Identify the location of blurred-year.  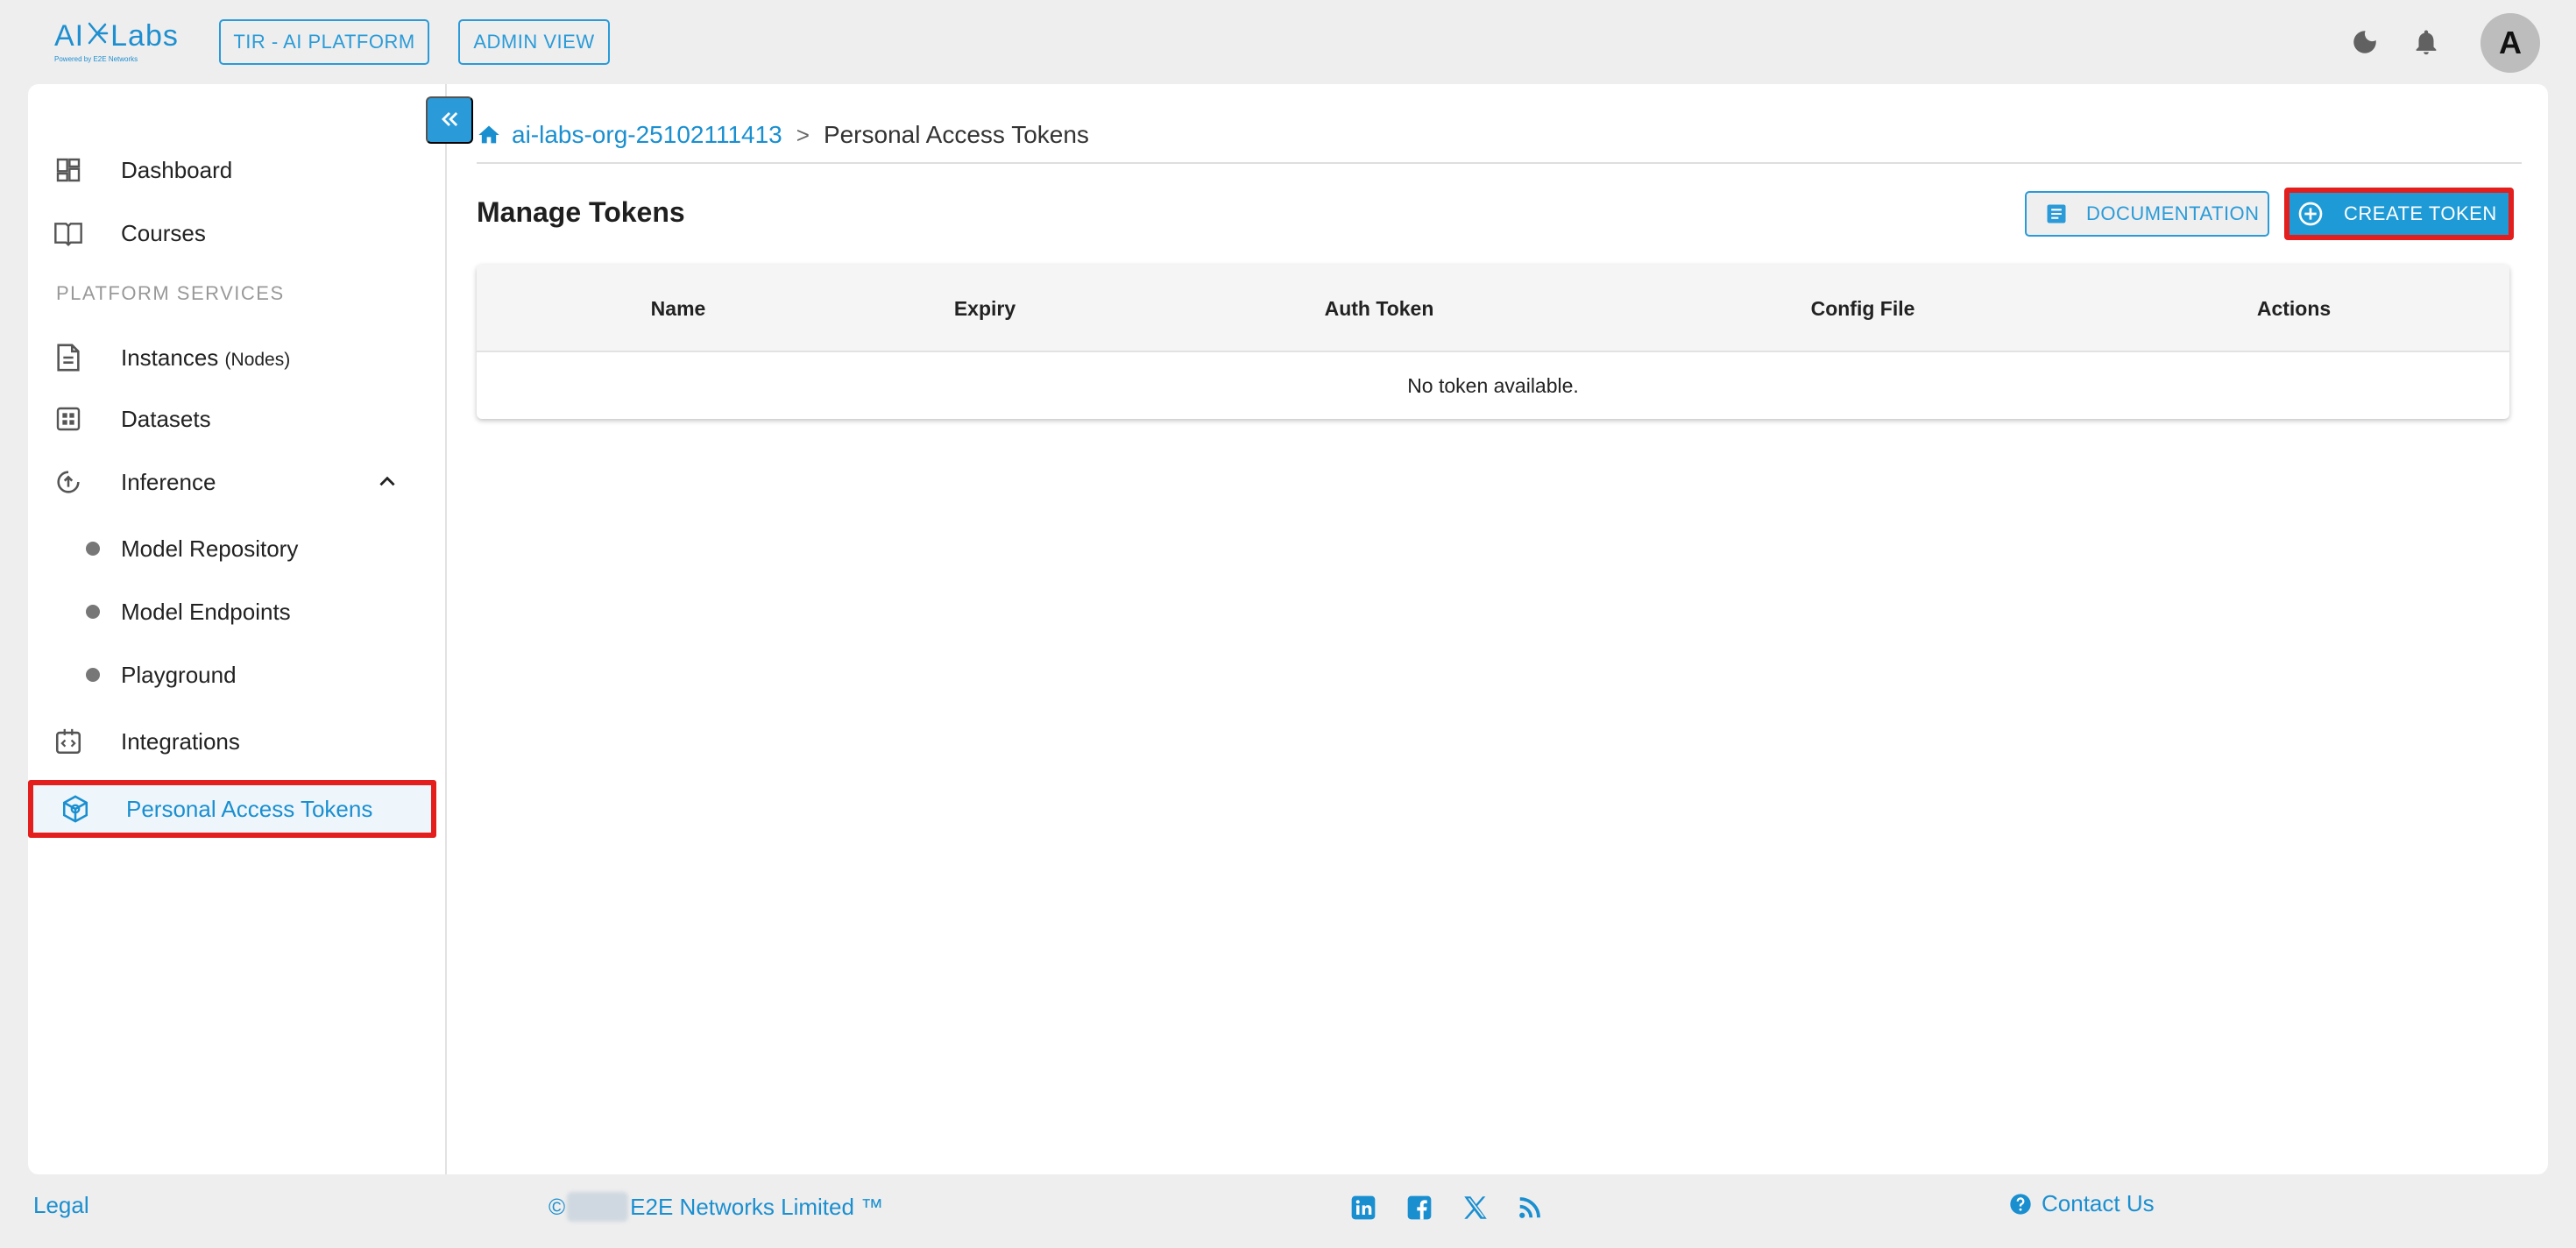
(598, 1207).